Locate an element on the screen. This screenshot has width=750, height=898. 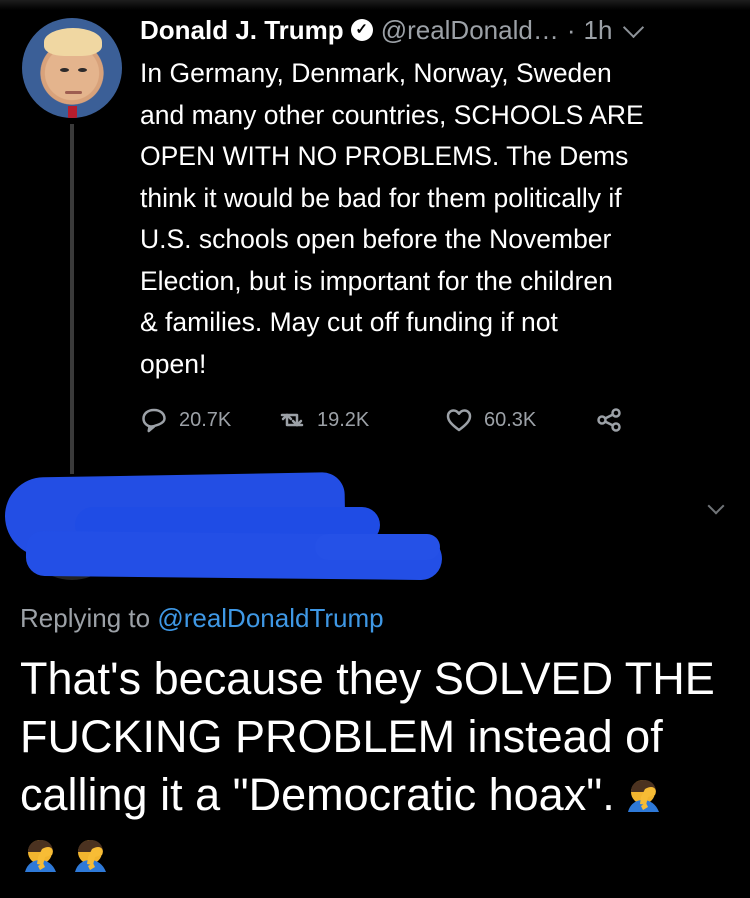
blue-redaction-scribble is located at coordinates (377, 547).